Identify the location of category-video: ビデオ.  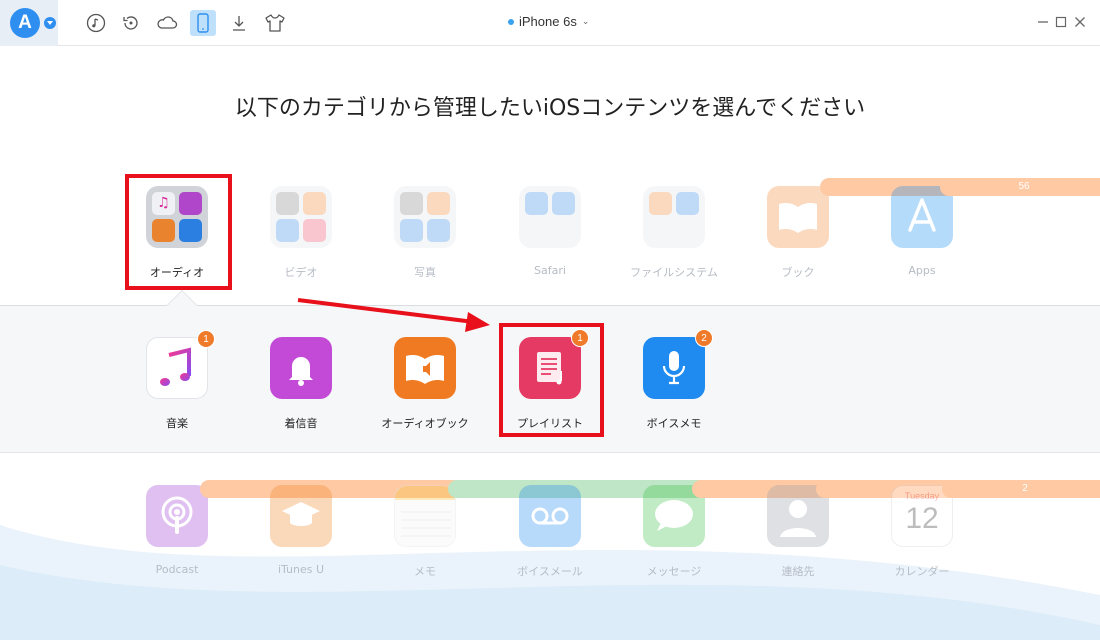
(301, 233).